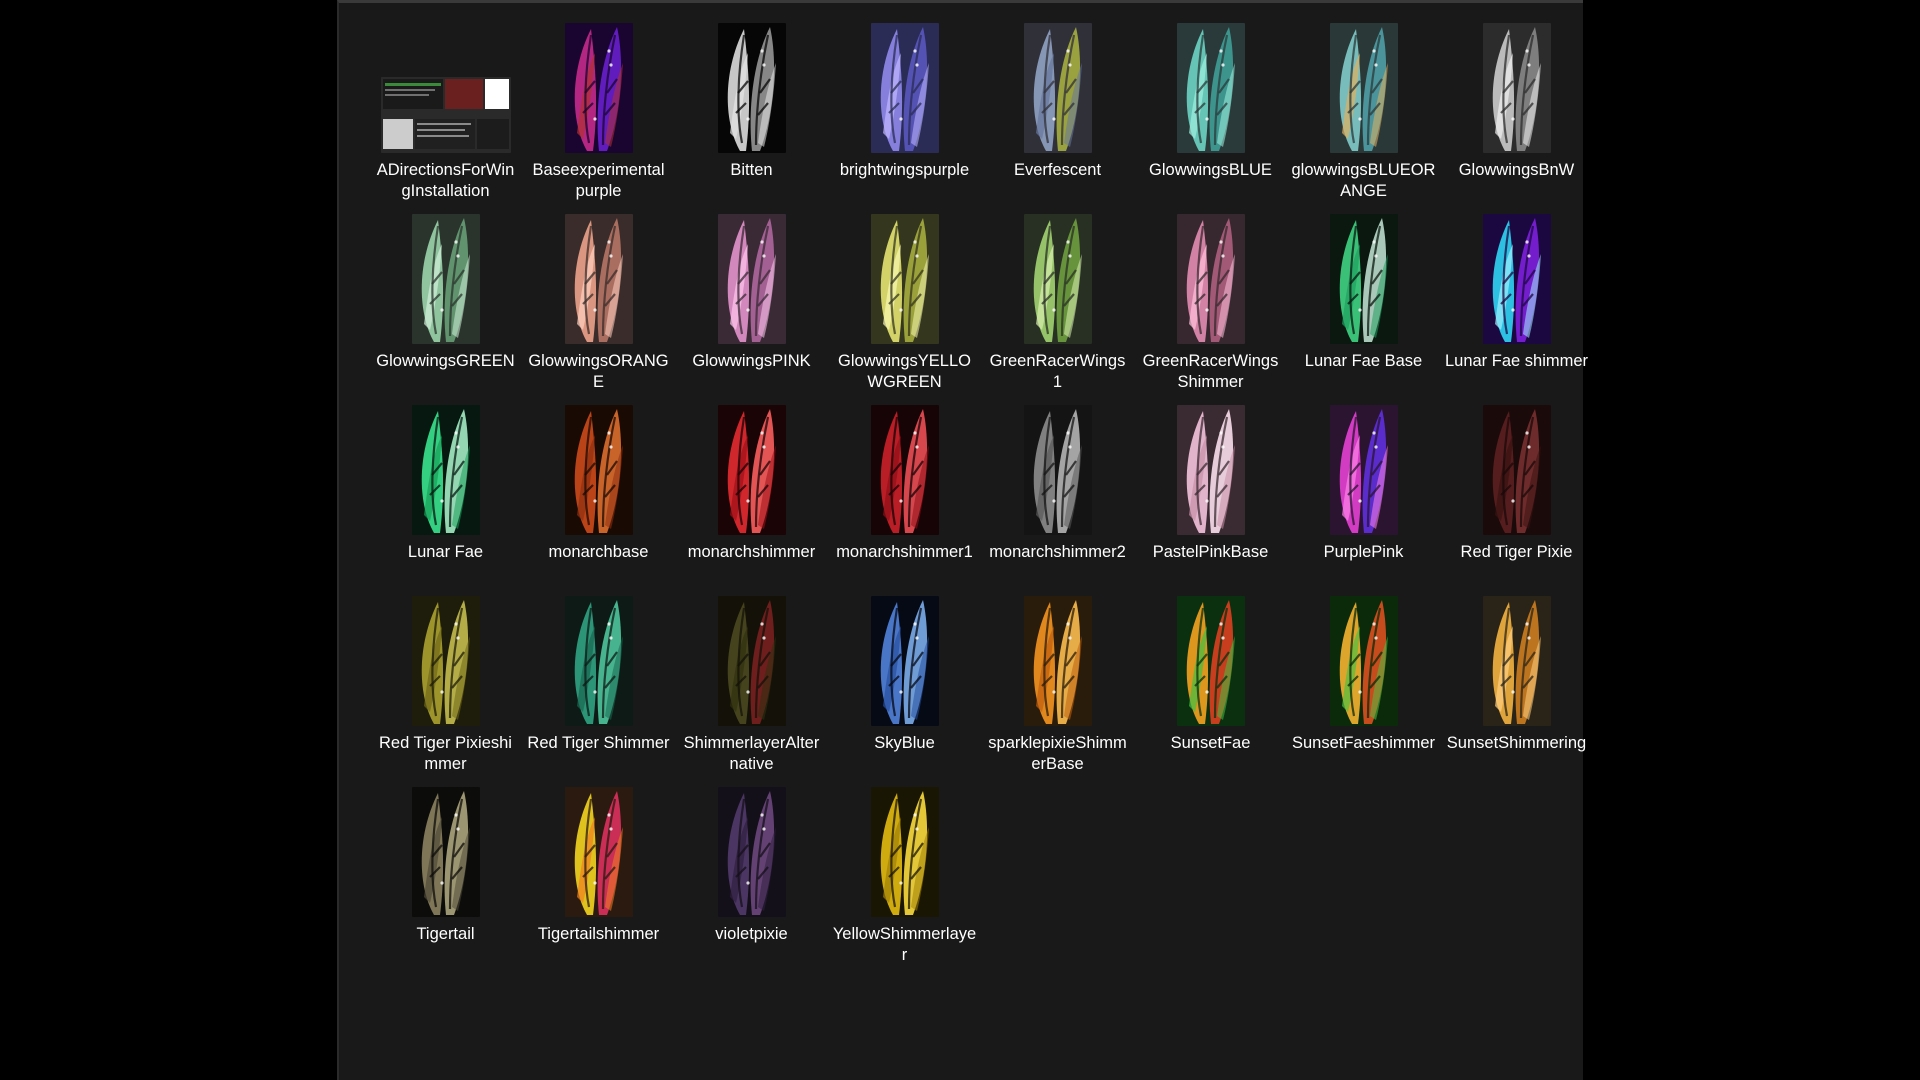  Describe the element at coordinates (598, 303) in the screenshot. I see `file-item-glowwingsorange: GlowwingsORANGE` at that location.